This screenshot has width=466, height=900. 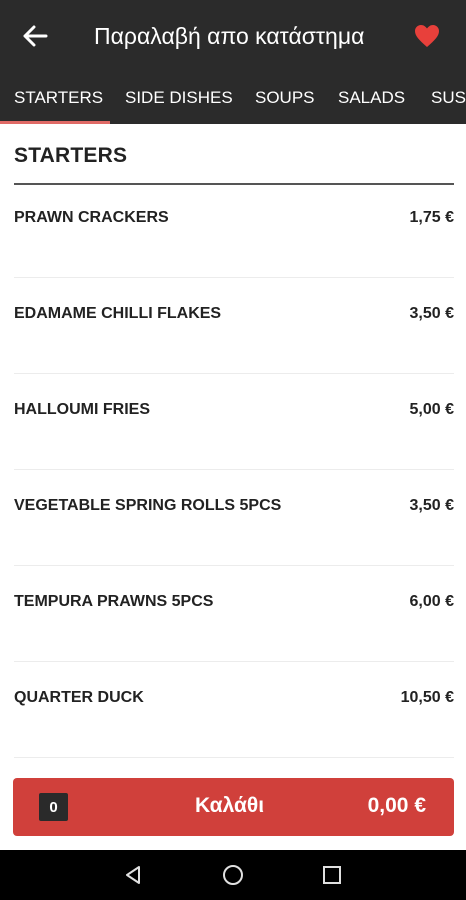 I want to click on section-divider, so click(x=234, y=184).